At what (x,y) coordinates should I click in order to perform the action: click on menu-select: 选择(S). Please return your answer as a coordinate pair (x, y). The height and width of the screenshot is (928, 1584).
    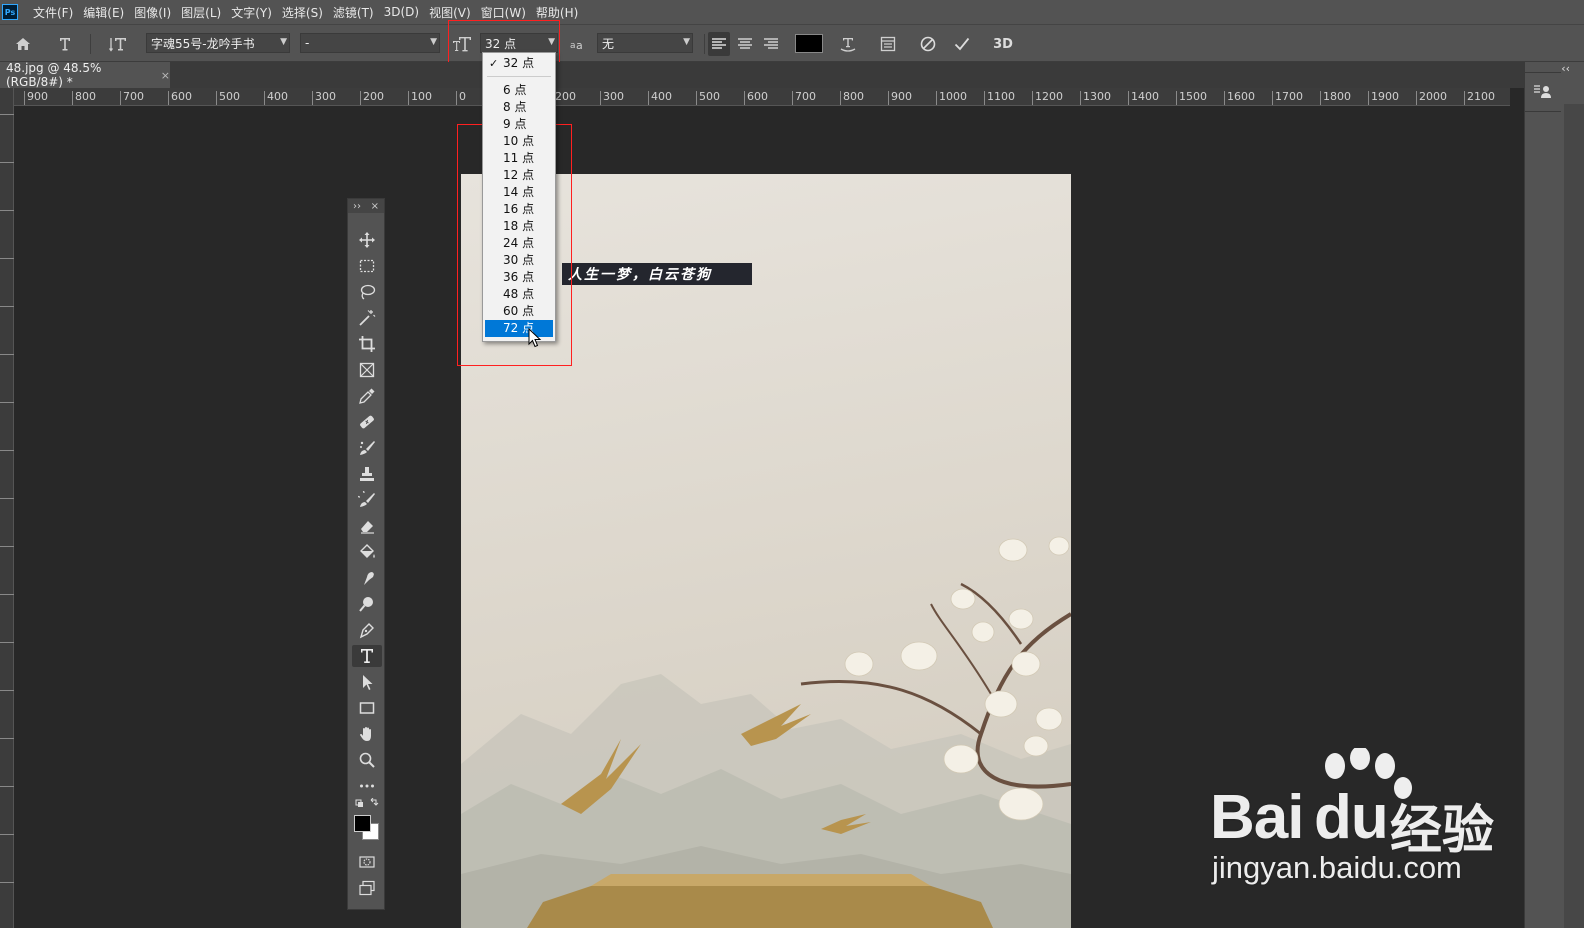
    Looking at the image, I should click on (302, 12).